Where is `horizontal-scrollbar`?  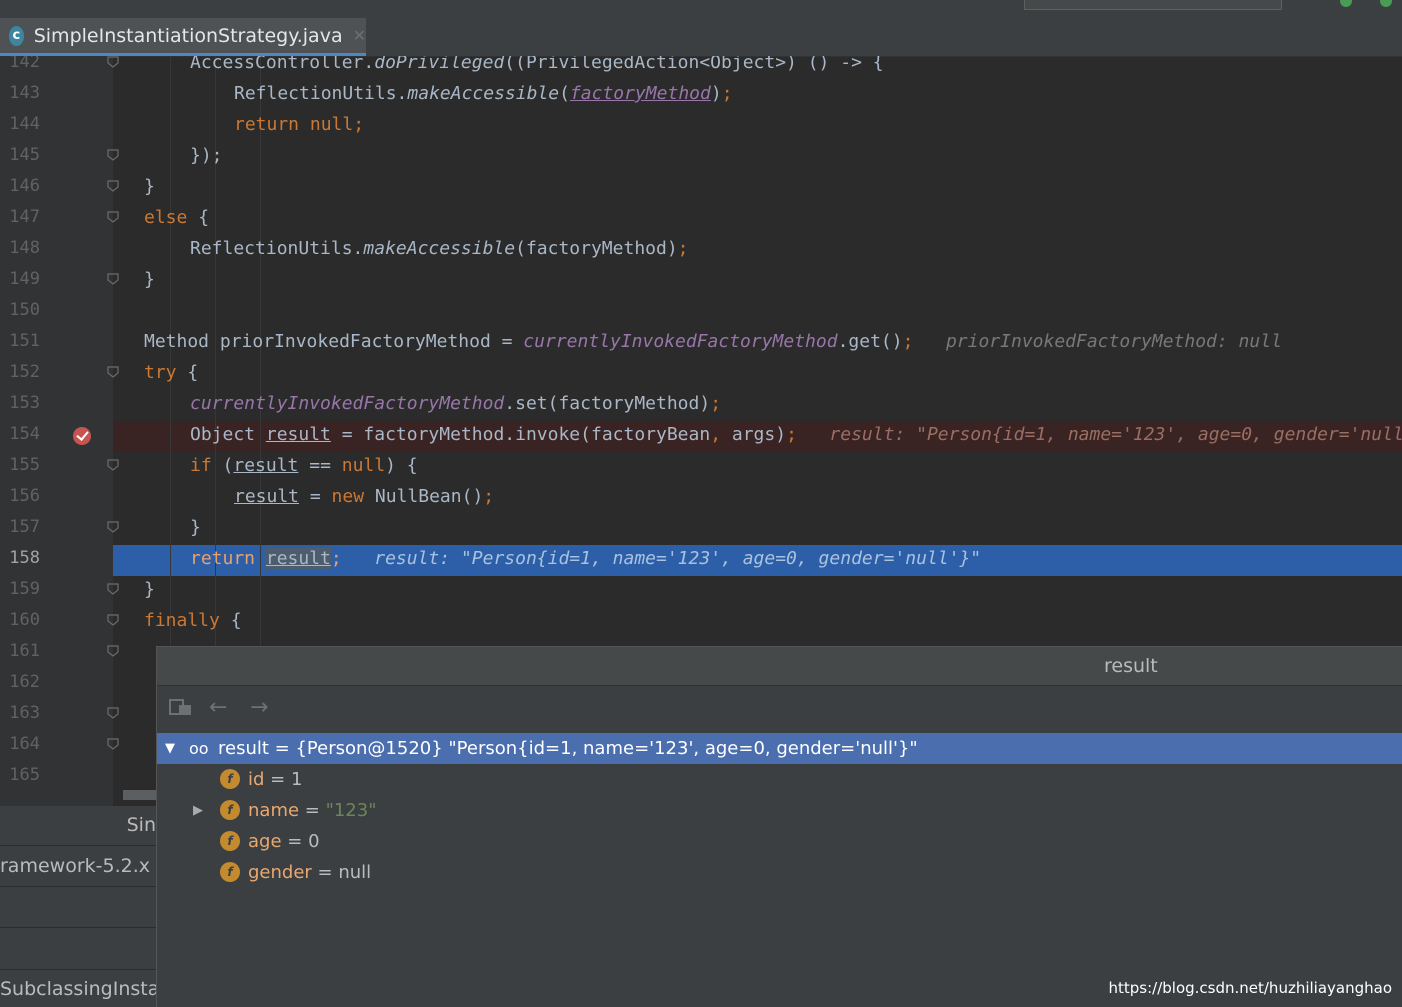 horizontal-scrollbar is located at coordinates (139, 795).